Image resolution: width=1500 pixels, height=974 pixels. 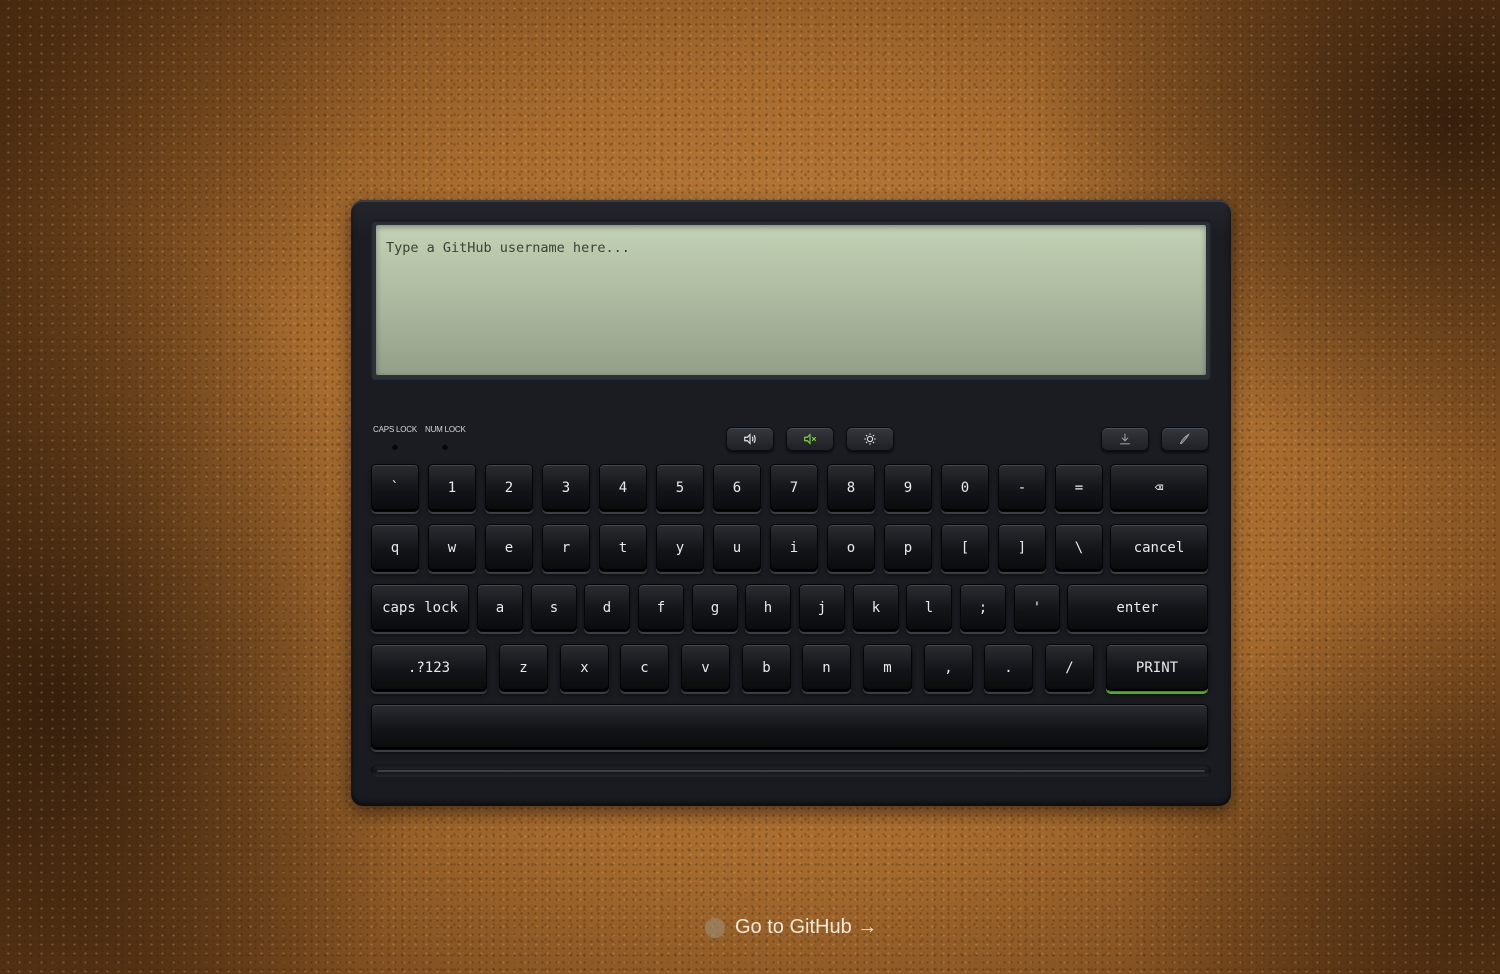 I want to click on key-backslash: \, so click(x=1079, y=548).